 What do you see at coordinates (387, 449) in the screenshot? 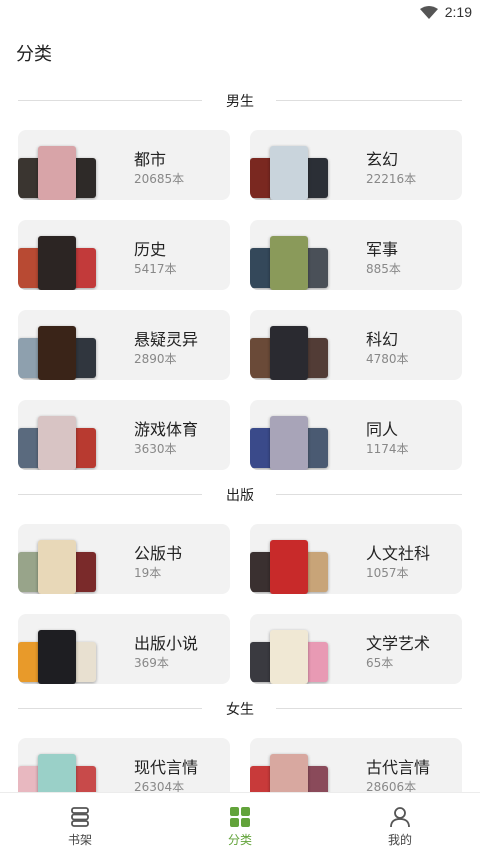
I see `book-count: 1174本` at bounding box center [387, 449].